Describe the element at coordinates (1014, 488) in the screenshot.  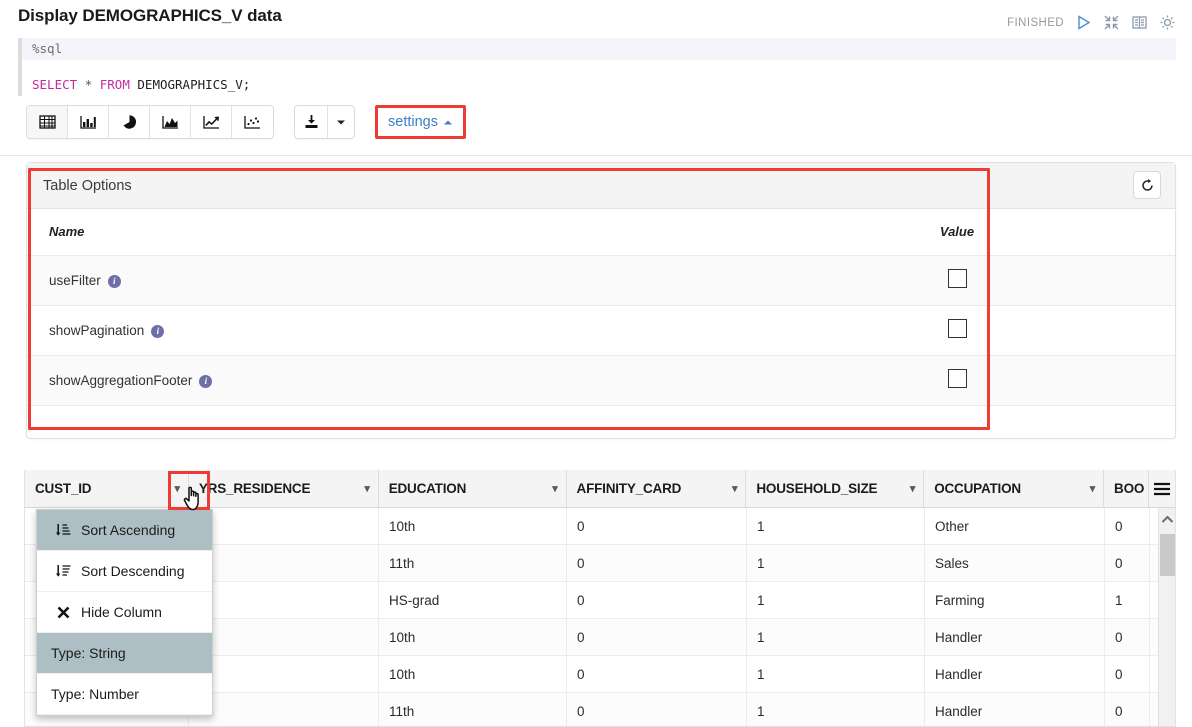
I see `column-header-occupation: OCCUPATION ▾` at that location.